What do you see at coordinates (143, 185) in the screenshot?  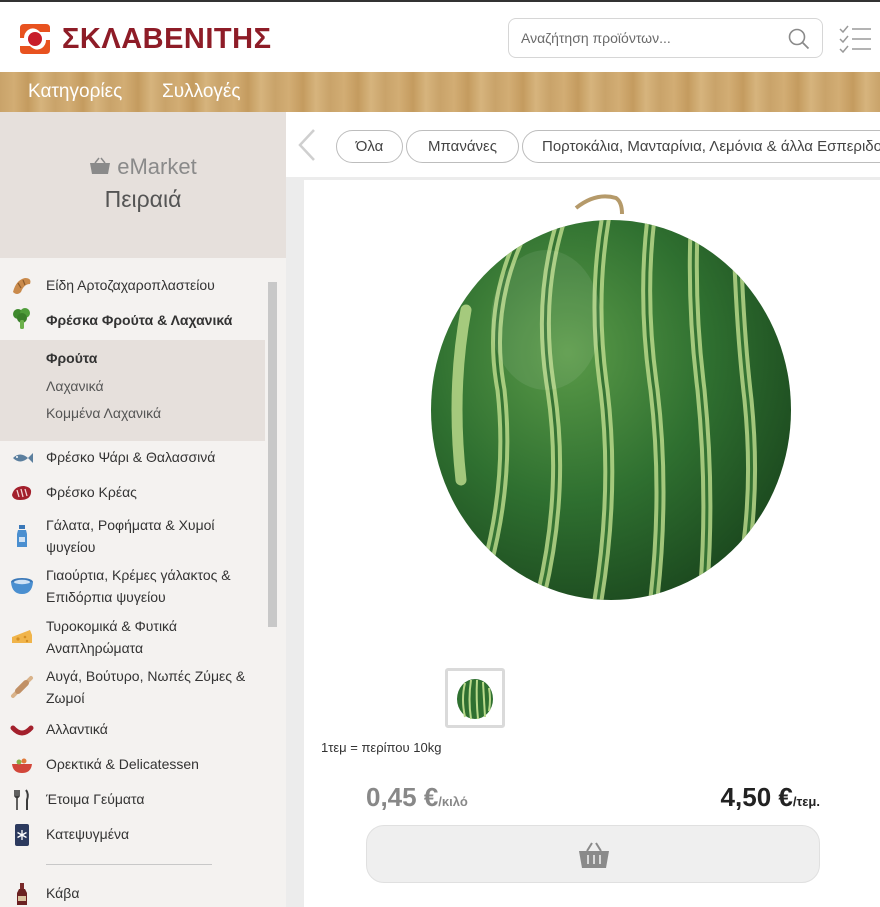 I see `store-selector: eMarket Πειραιά` at bounding box center [143, 185].